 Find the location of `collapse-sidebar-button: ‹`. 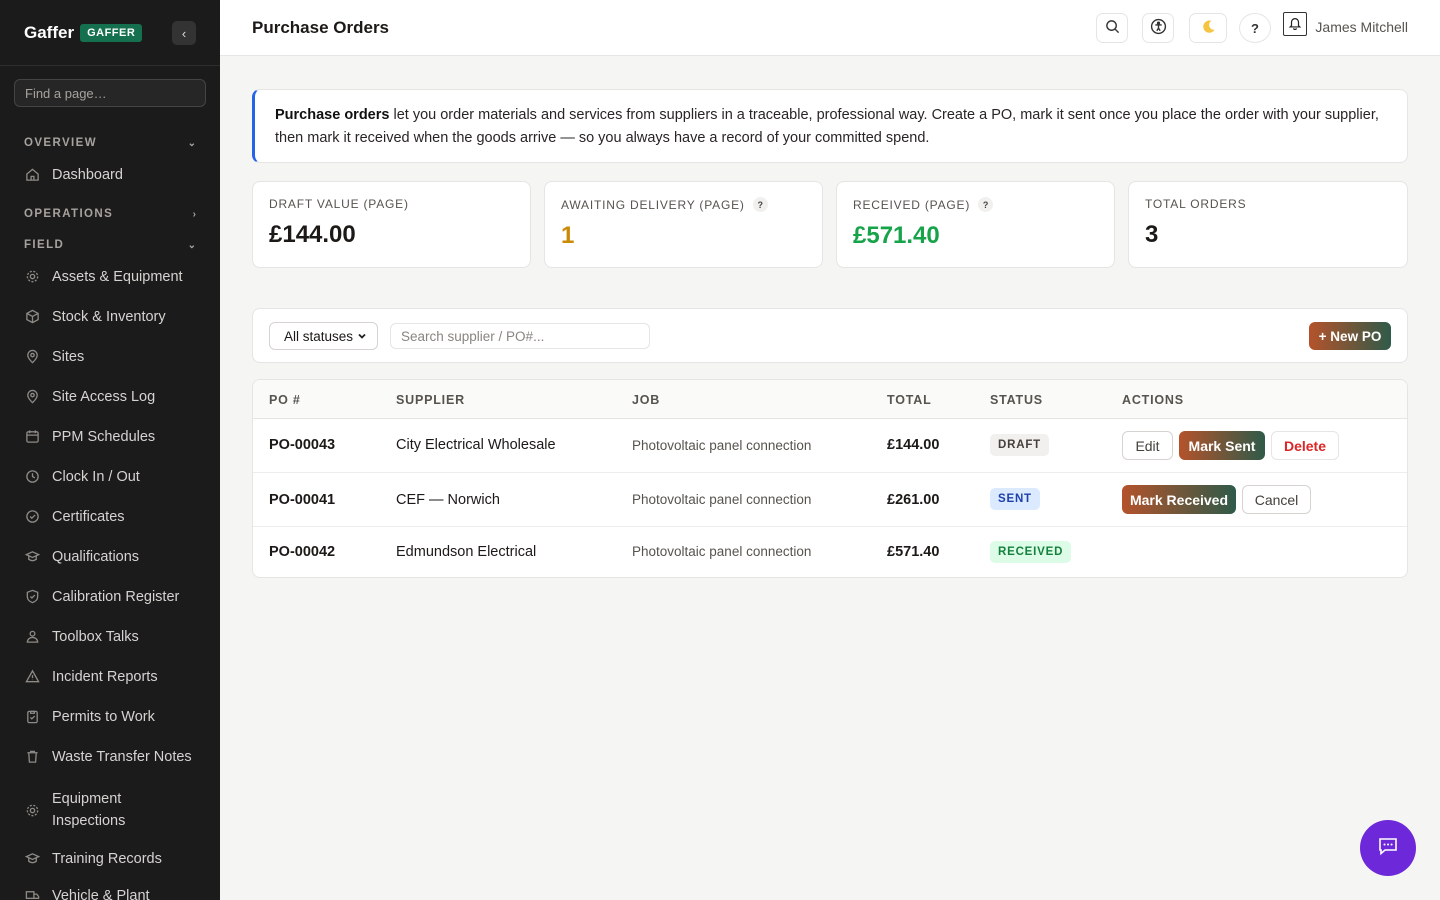

collapse-sidebar-button: ‹ is located at coordinates (184, 33).